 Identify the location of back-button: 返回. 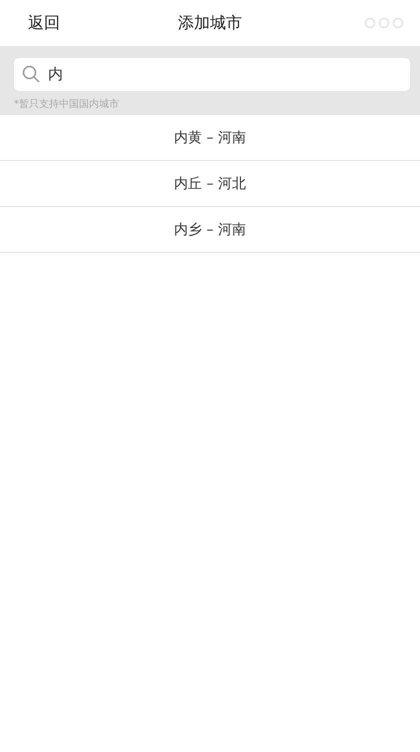
(44, 23).